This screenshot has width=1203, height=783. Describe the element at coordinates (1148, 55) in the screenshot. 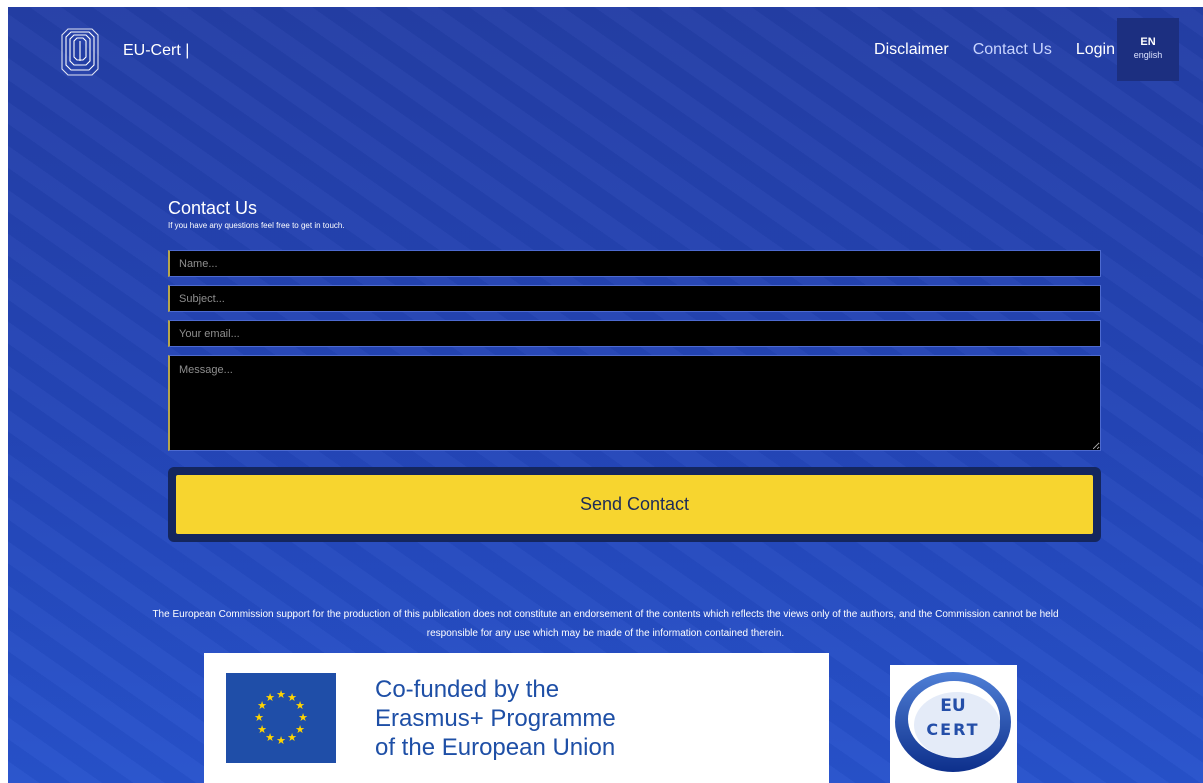

I see `language-name: english` at that location.